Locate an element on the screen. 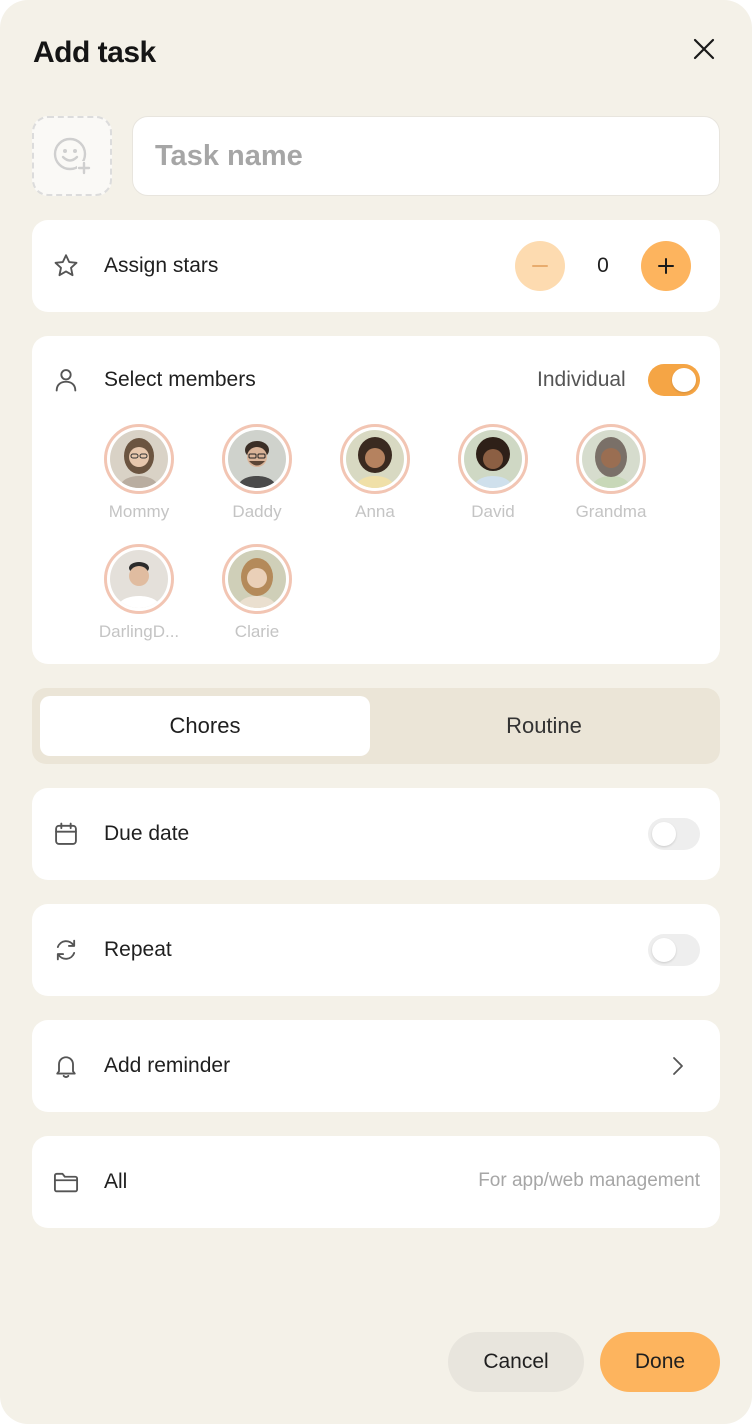  folder-label: All is located at coordinates (116, 1181).